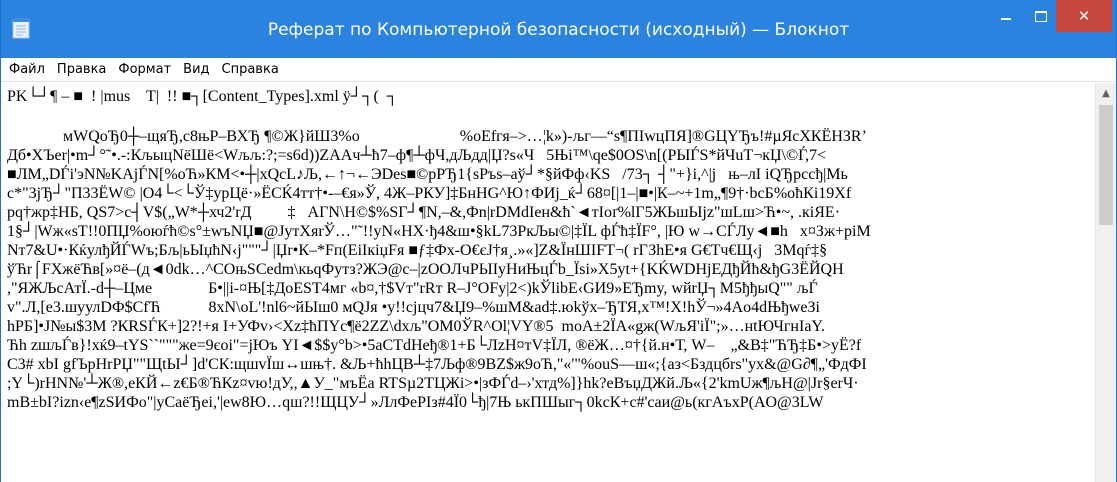 This screenshot has width=1117, height=482. Describe the element at coordinates (81, 70) in the screenshot. I see `menu-edit: Правка` at that location.